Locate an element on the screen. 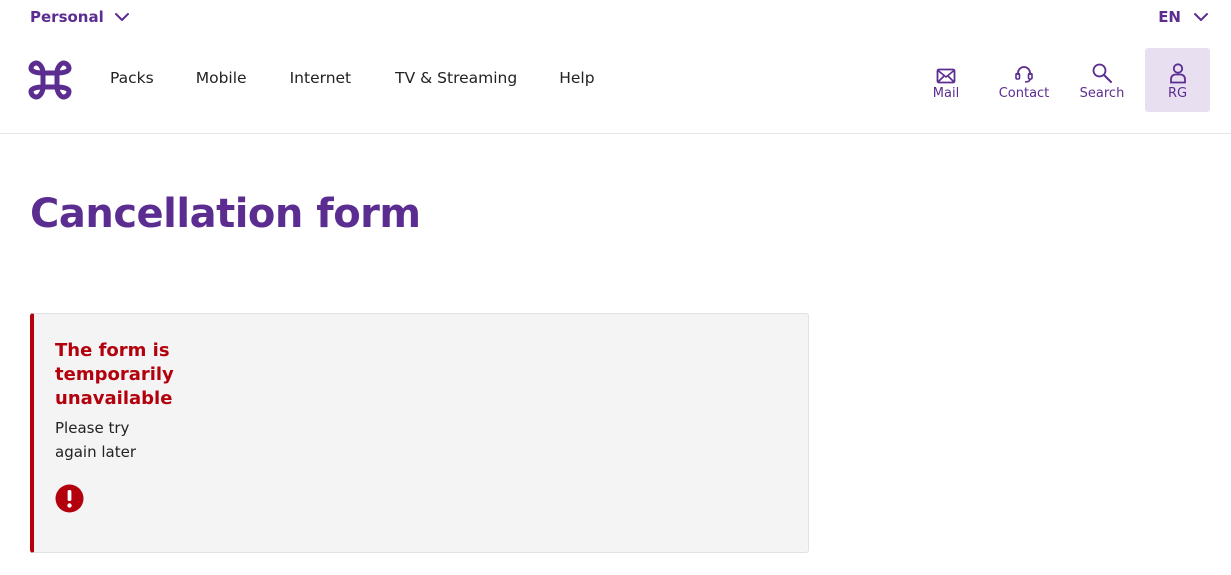 This screenshot has height=575, width=1231. nav-item-mobile: Mobile is located at coordinates (221, 78).